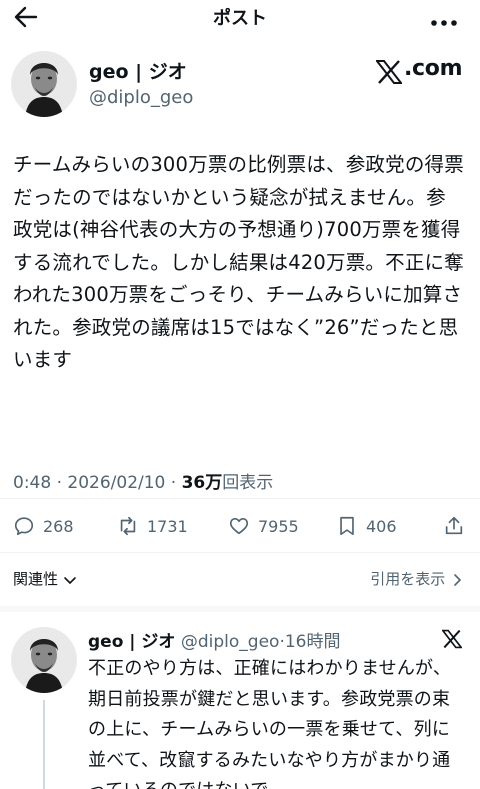 The image size is (480, 789). What do you see at coordinates (458, 579) in the screenshot?
I see `chevron-right-icon` at bounding box center [458, 579].